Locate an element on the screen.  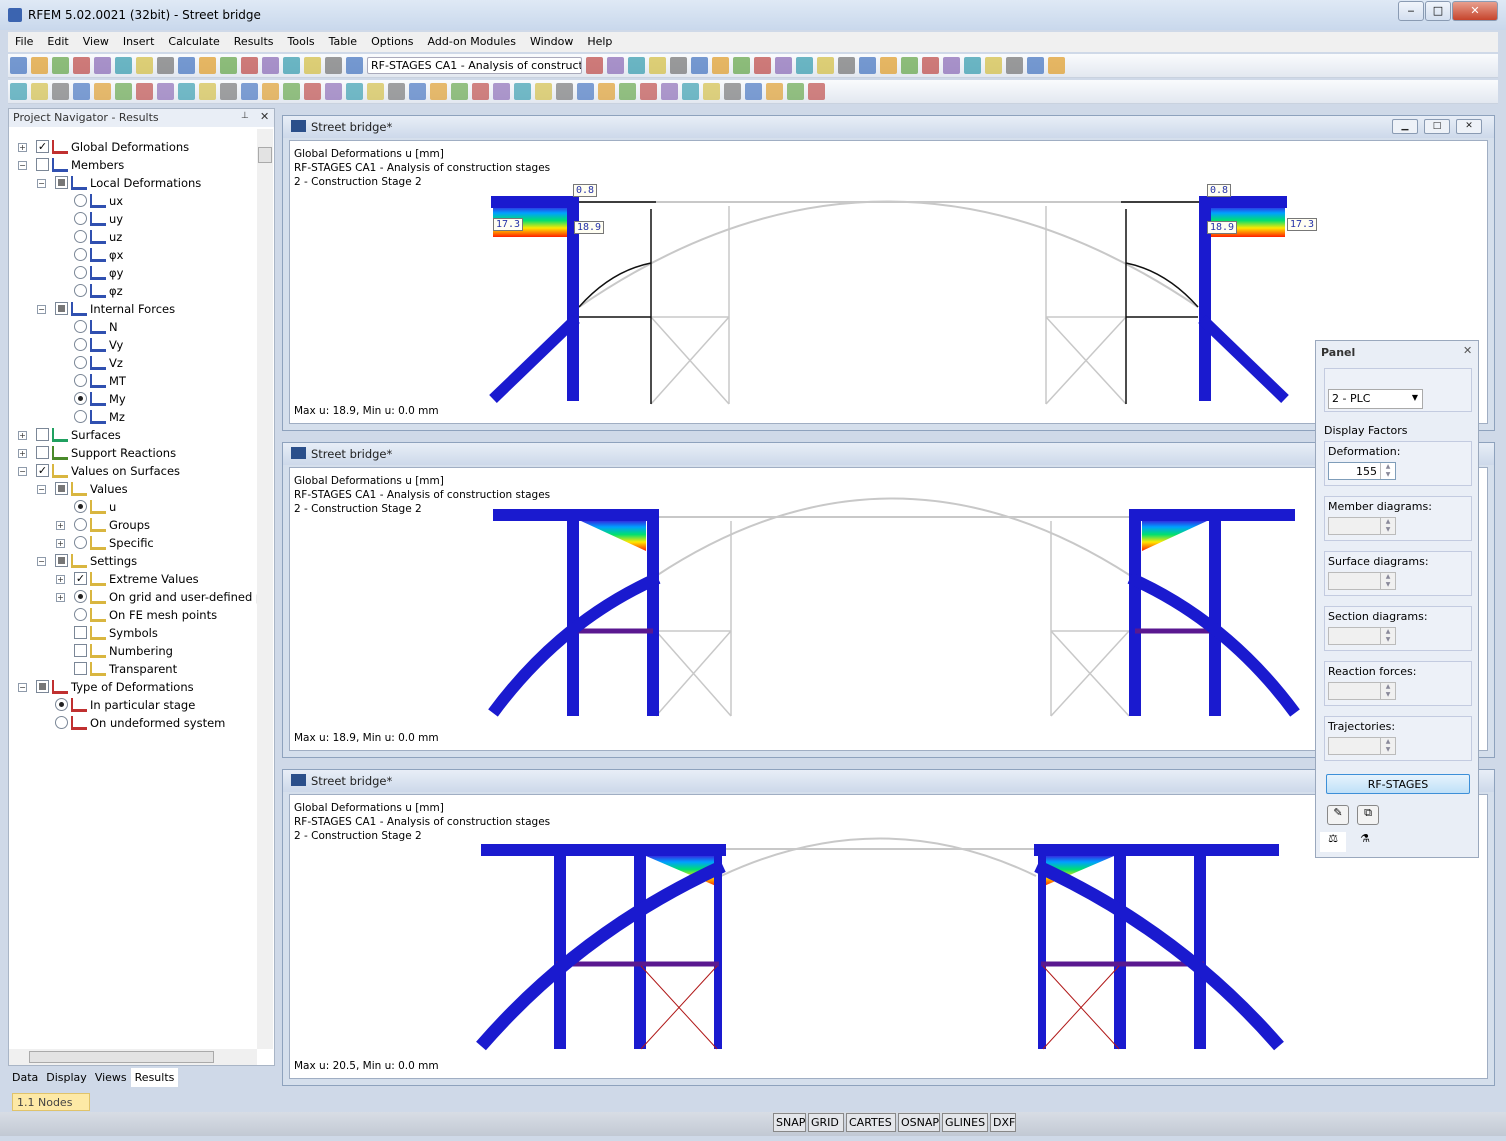
grid-show-icon is located at coordinates (711, 91).